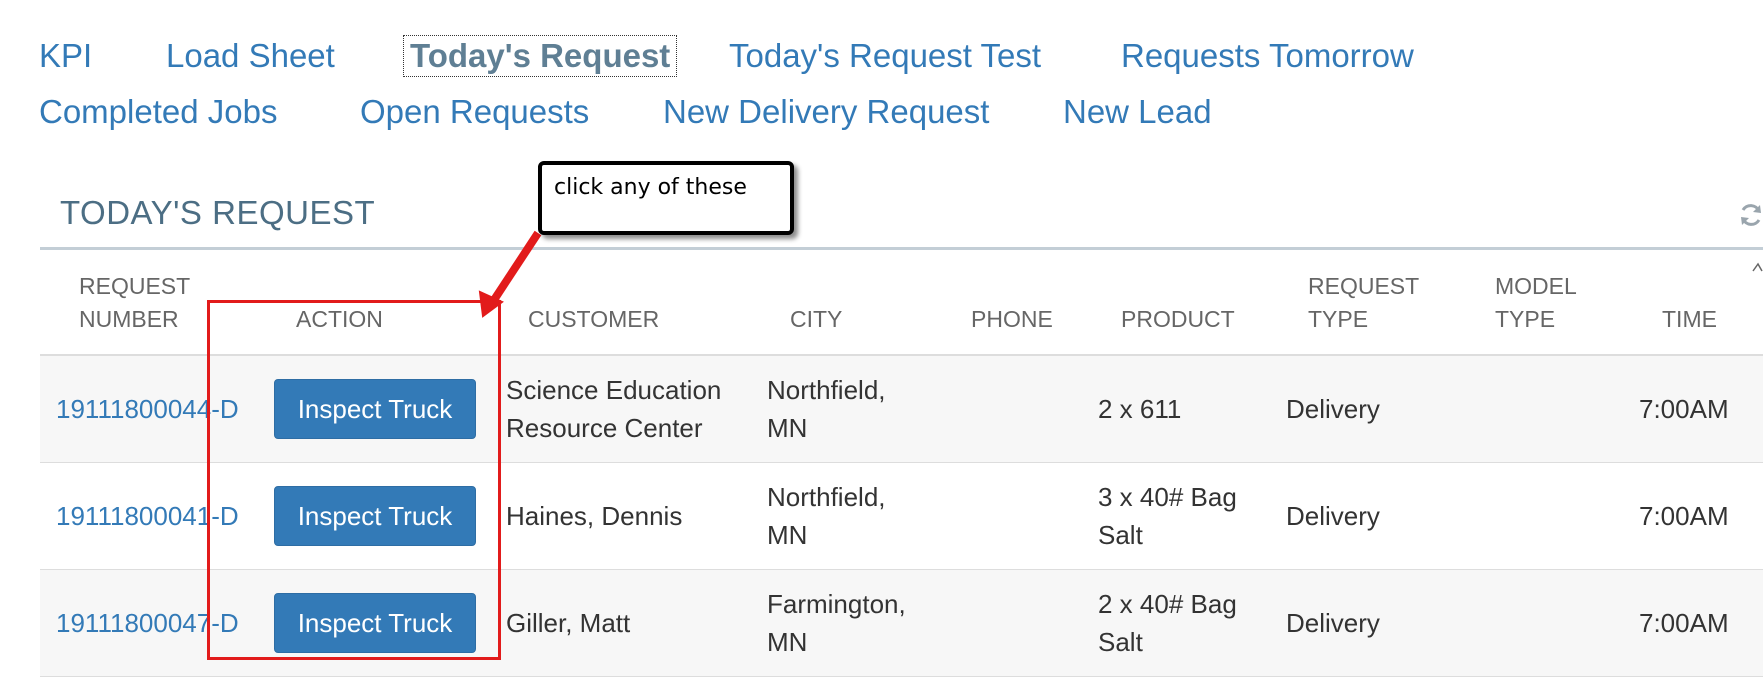  I want to click on section-divider, so click(901, 248).